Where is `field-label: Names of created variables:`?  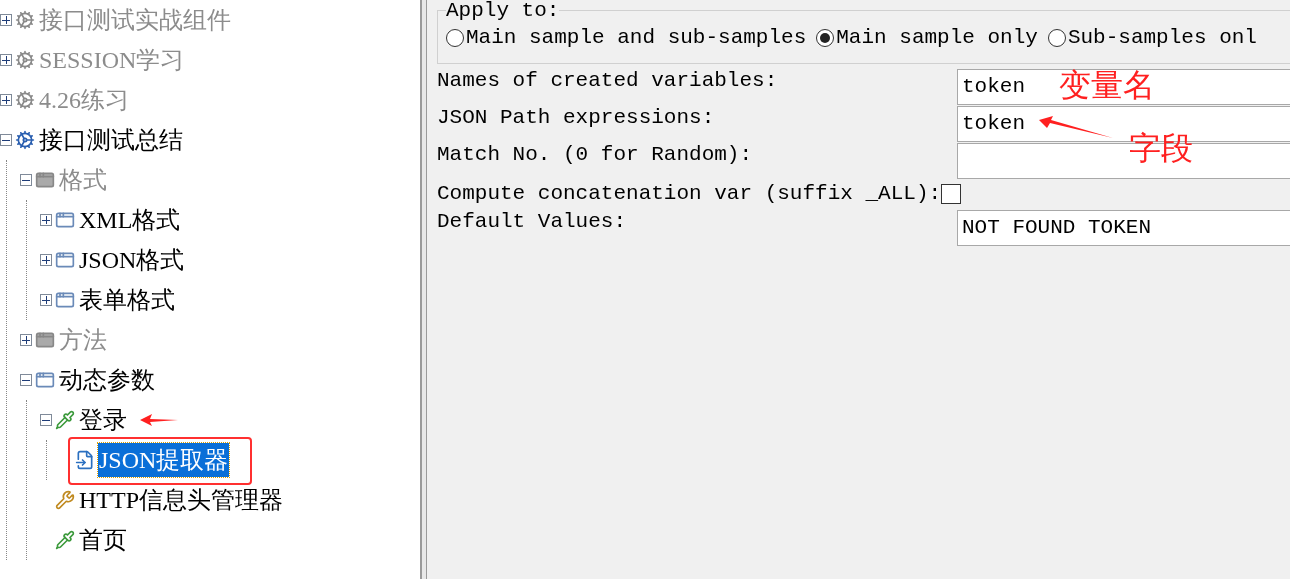
field-label: Names of created variables: is located at coordinates (608, 81).